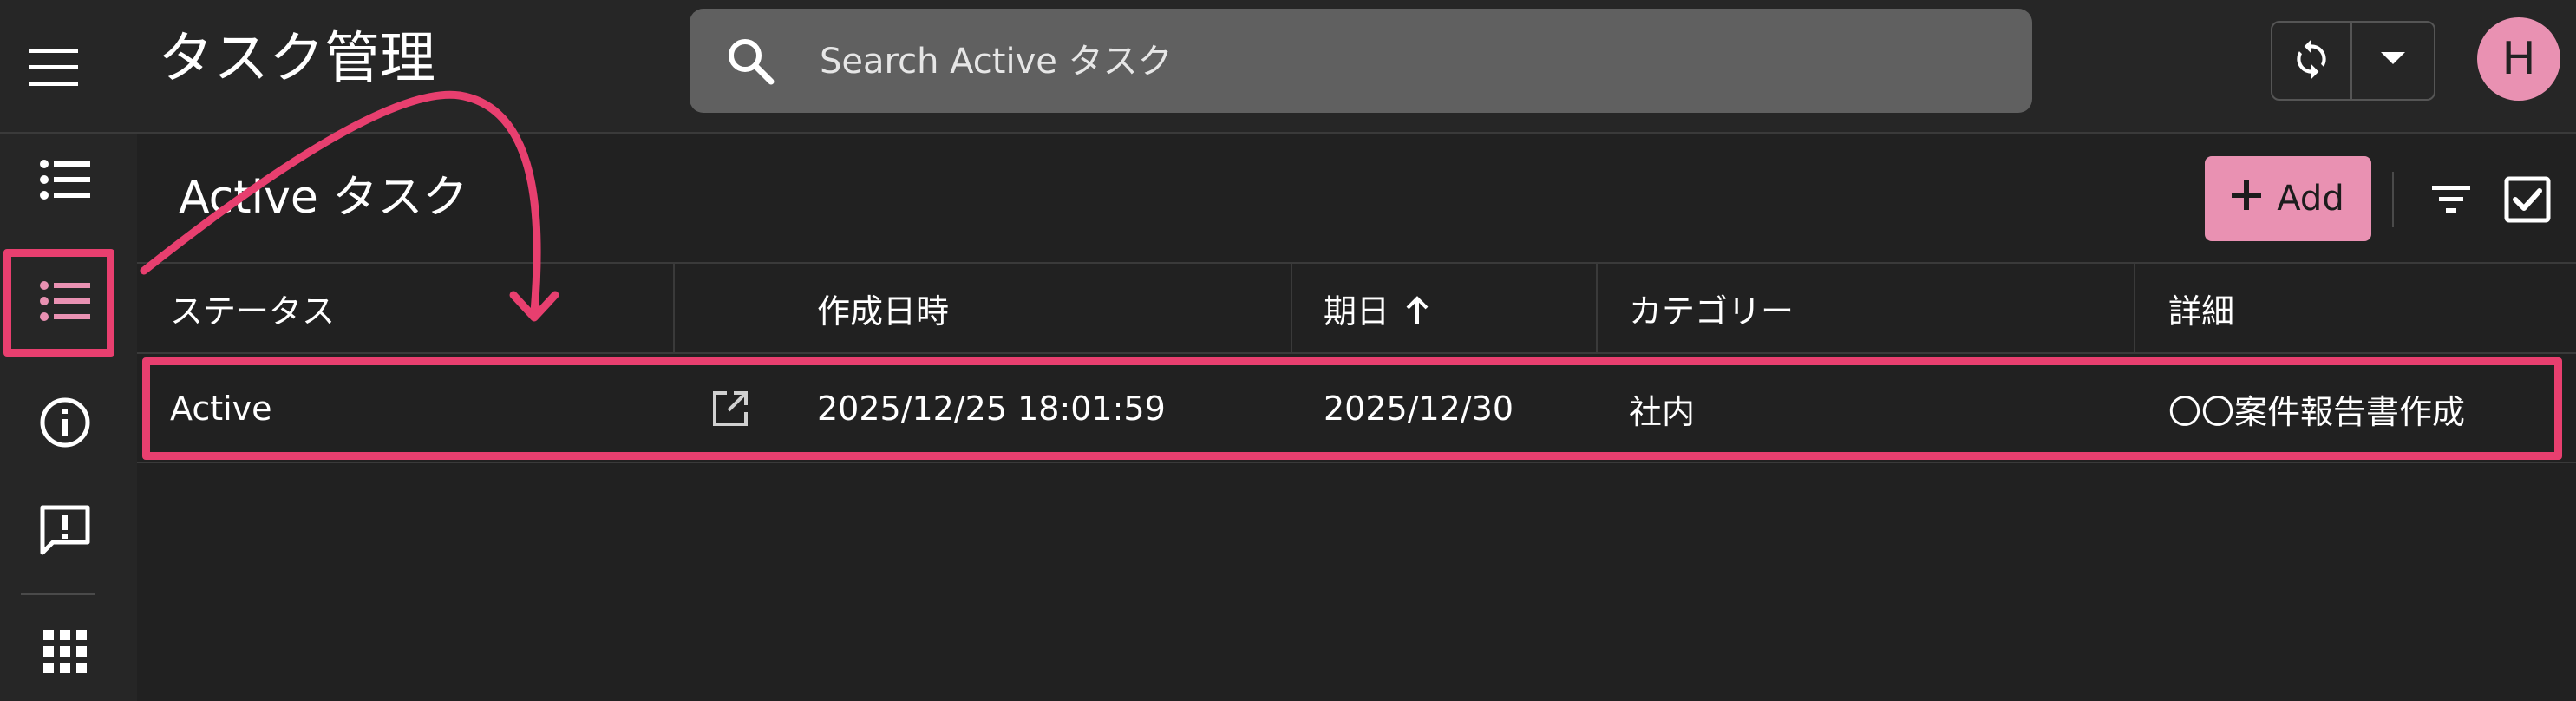  I want to click on nav-item-feedback, so click(65, 532).